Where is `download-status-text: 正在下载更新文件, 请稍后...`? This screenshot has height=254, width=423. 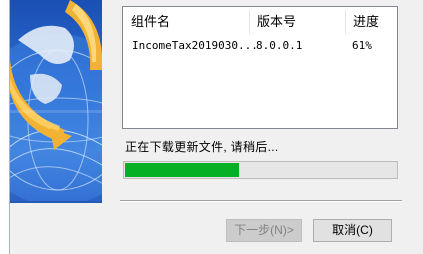 download-status-text: 正在下载更新文件, 请稍后... is located at coordinates (202, 147).